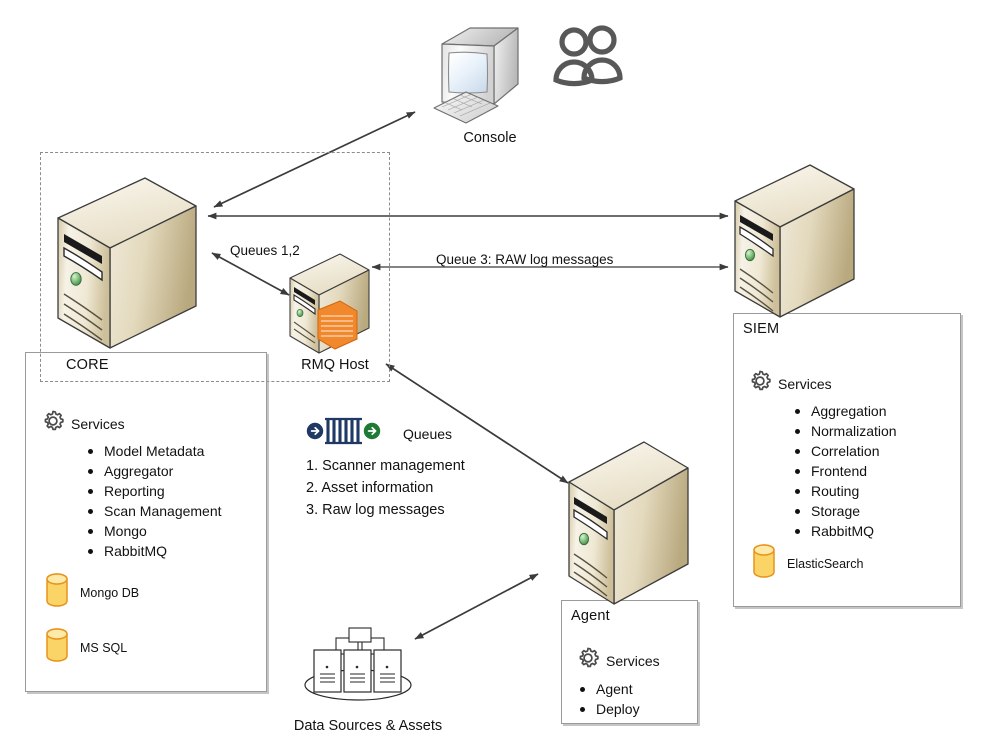 The width and height of the screenshot is (984, 756). I want to click on core-service-2: Reporting, so click(134, 491).